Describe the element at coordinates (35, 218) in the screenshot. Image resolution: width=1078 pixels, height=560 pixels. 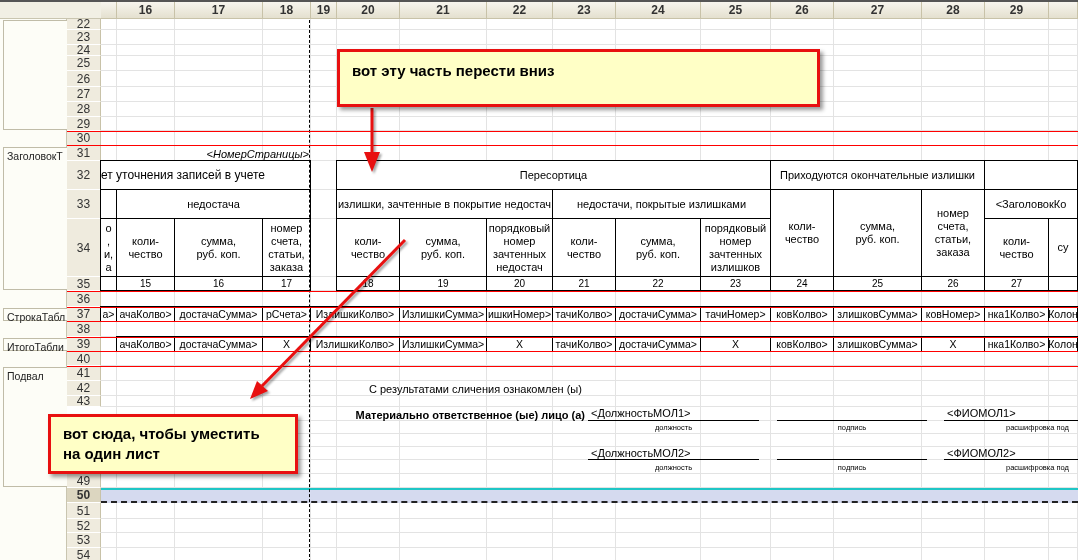
I see `group-label: ЗаголовокТ` at that location.